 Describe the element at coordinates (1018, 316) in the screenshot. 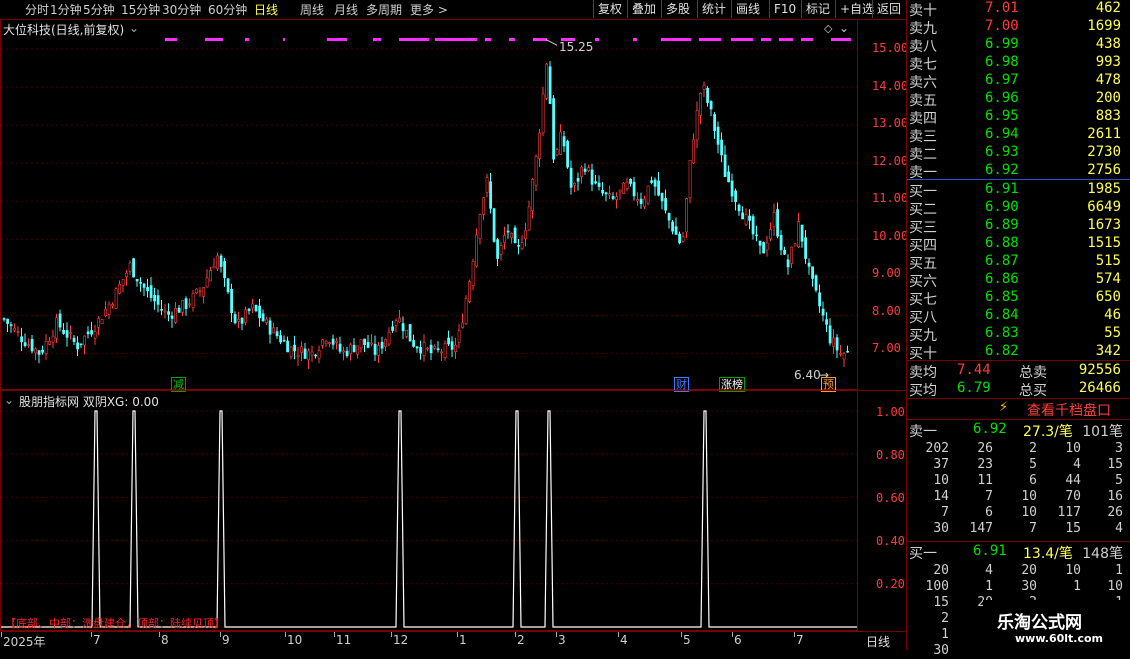

I see `bid-level-row: 买八 6.84 46` at that location.